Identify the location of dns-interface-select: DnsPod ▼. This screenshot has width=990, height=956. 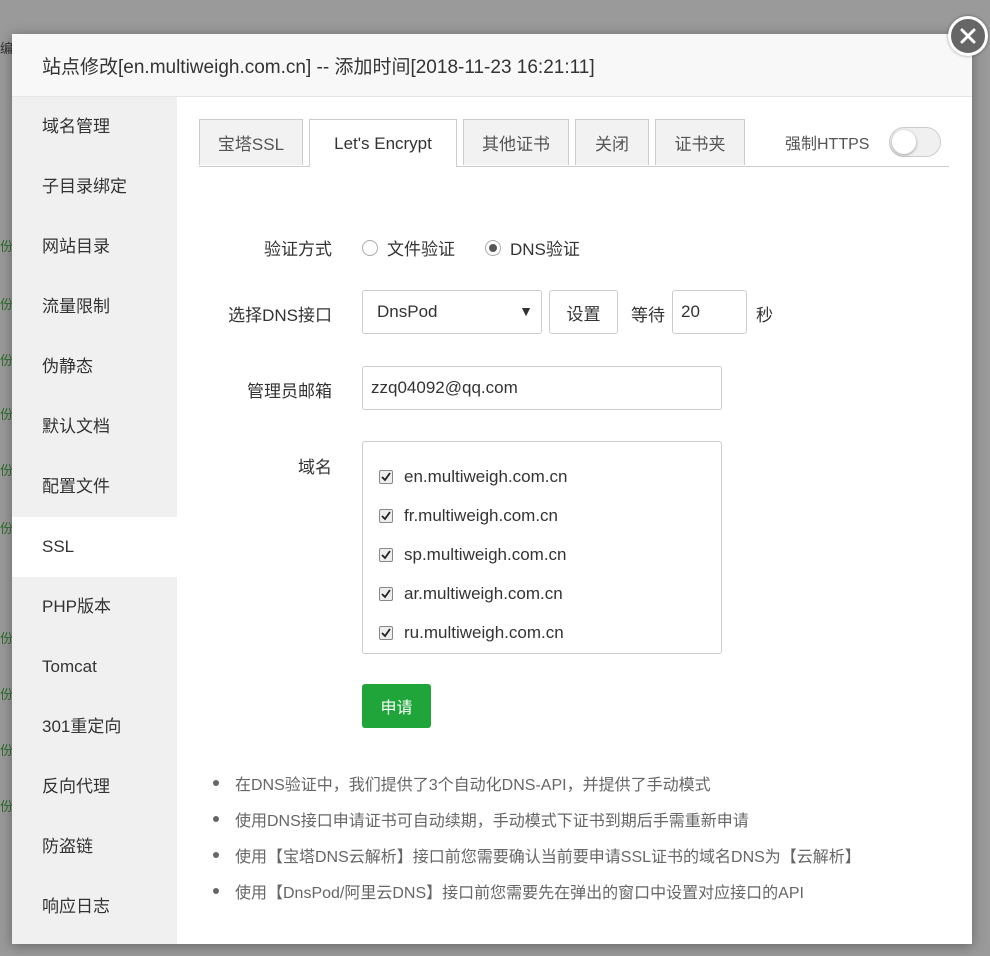
(452, 312).